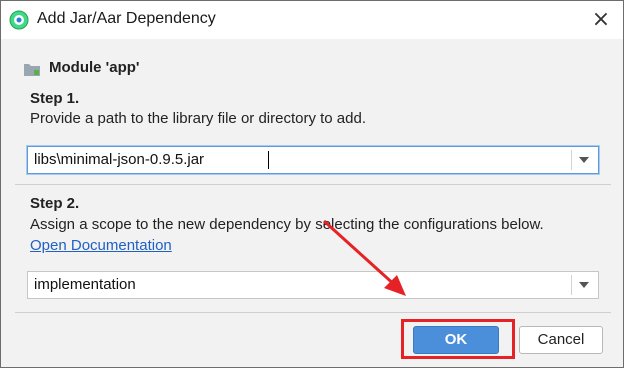  Describe the element at coordinates (32, 70) in the screenshot. I see `folder-module-icon` at that location.